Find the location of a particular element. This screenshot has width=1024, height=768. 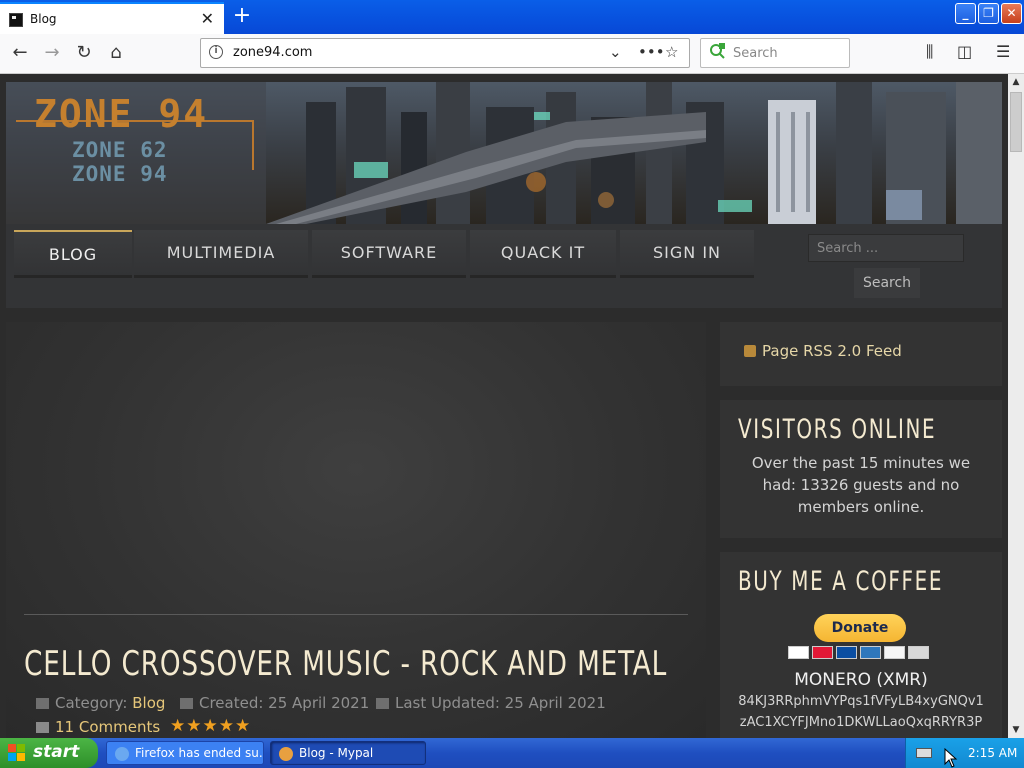

menu-item-sign-in: SIGN IN is located at coordinates (687, 254).